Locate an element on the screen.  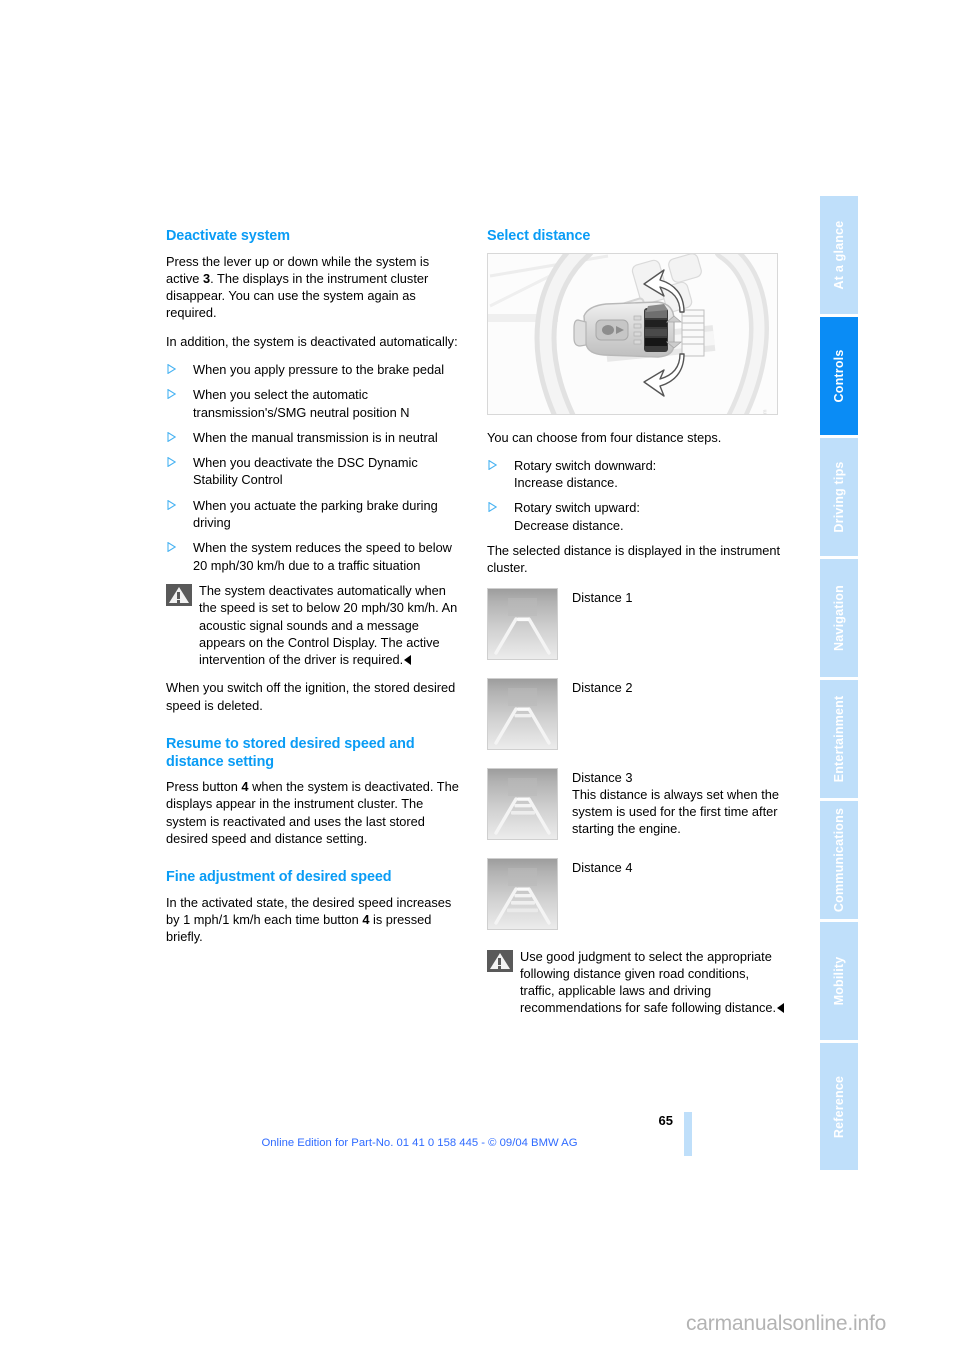
distance-row-1: Distance 1 is located at coordinates (637, 623).